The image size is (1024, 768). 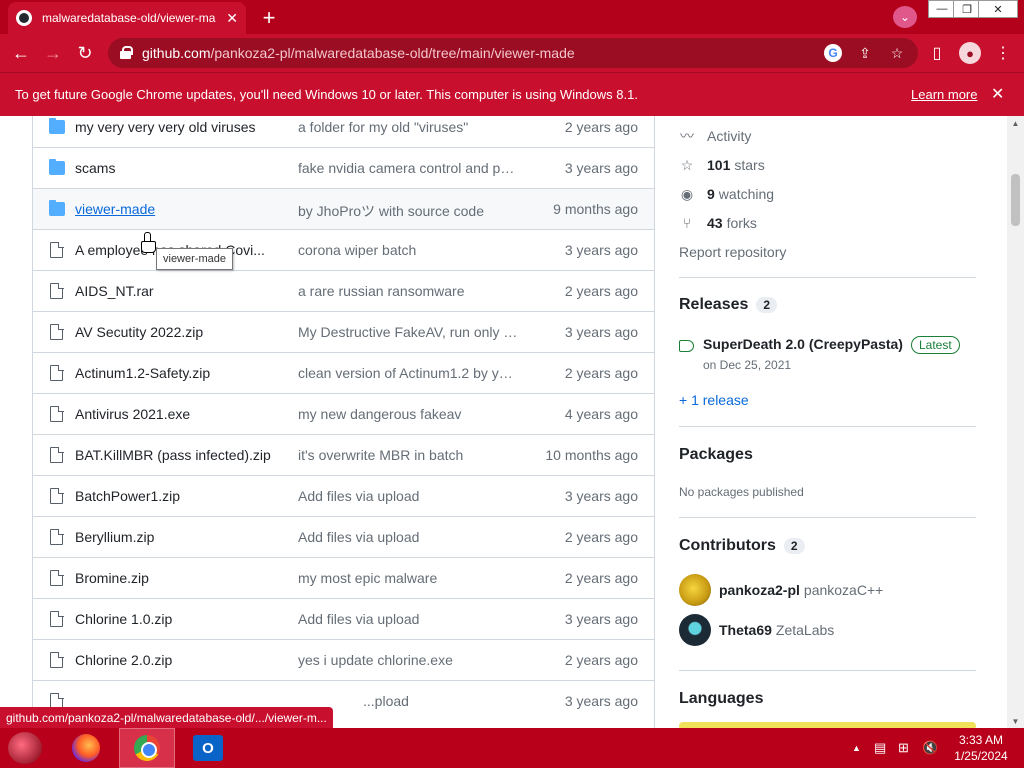 What do you see at coordinates (865, 53) in the screenshot?
I see `share-icon: ⇪` at bounding box center [865, 53].